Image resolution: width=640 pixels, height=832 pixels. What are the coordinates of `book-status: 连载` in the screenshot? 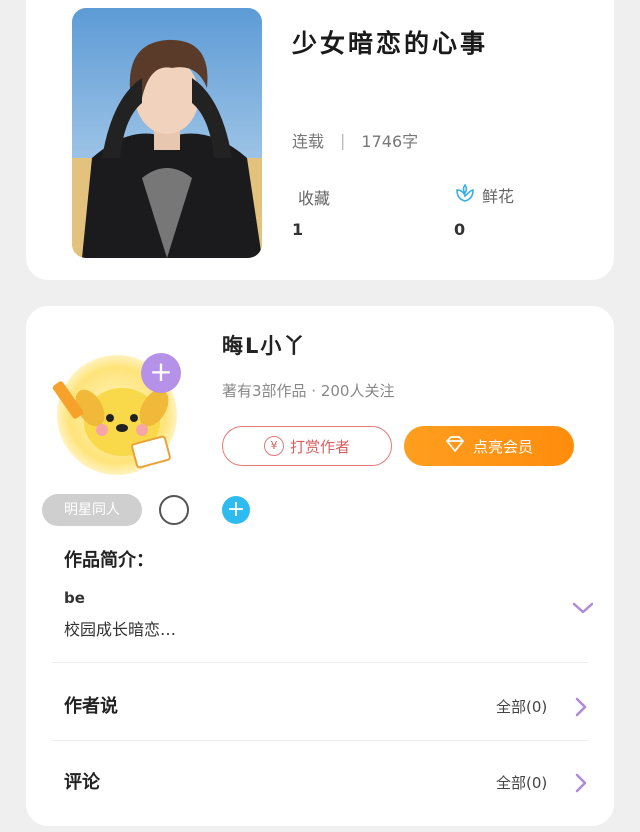 It's located at (308, 141).